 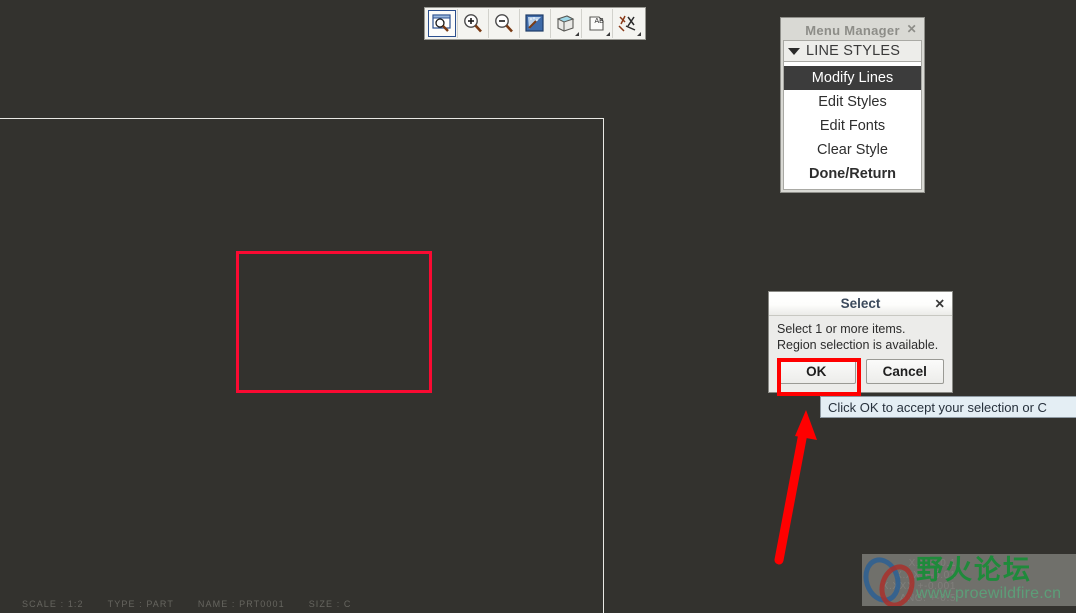 What do you see at coordinates (852, 78) in the screenshot?
I see `menu-item-modify-lines: Modify Lines` at bounding box center [852, 78].